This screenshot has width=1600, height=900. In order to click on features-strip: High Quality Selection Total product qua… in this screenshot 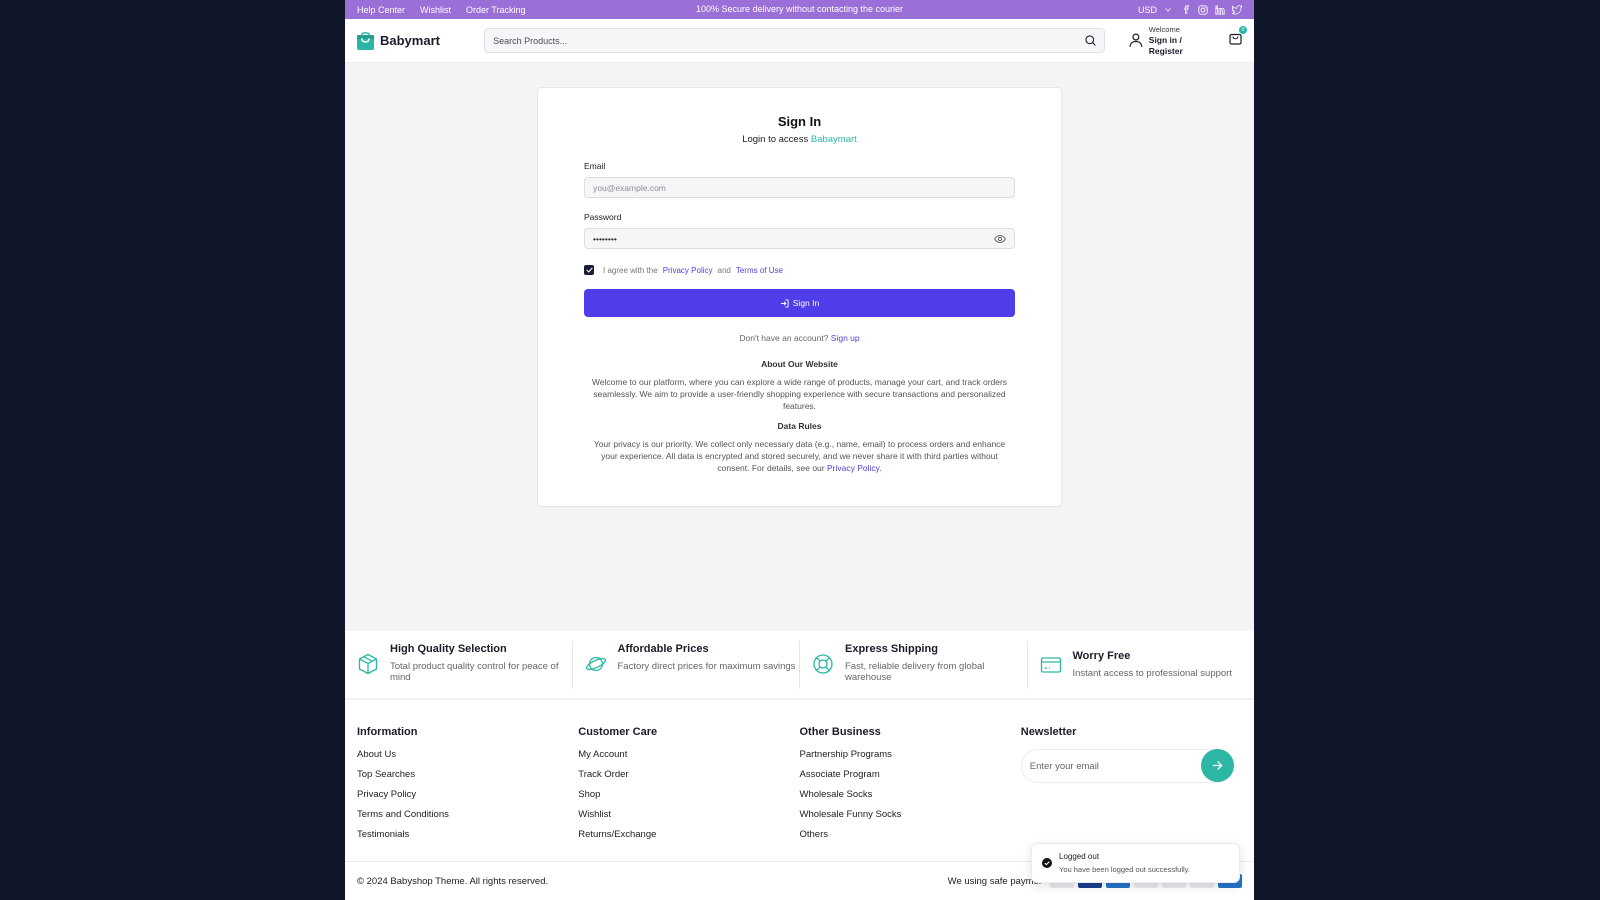, I will do `click(799, 665)`.